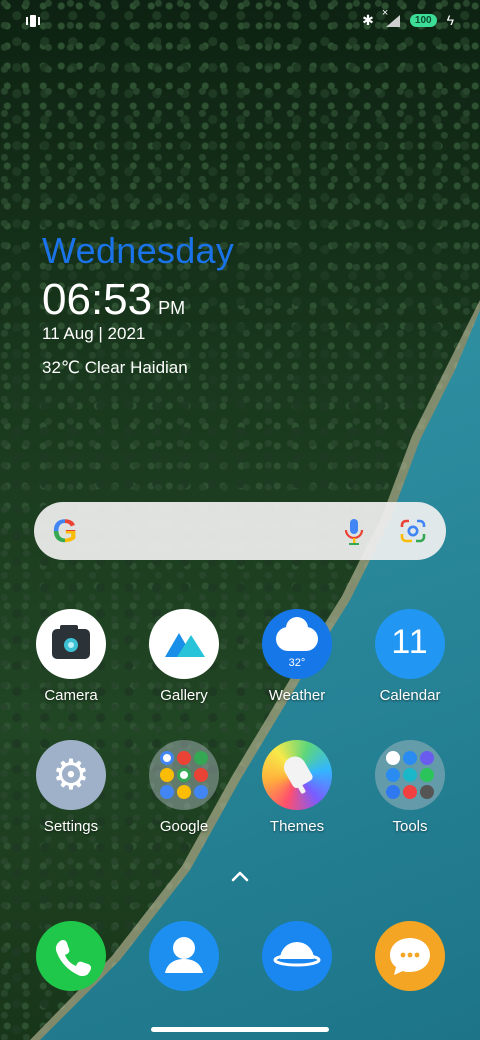 The height and width of the screenshot is (1040, 480). Describe the element at coordinates (354, 532) in the screenshot. I see `microphone-icon` at that location.